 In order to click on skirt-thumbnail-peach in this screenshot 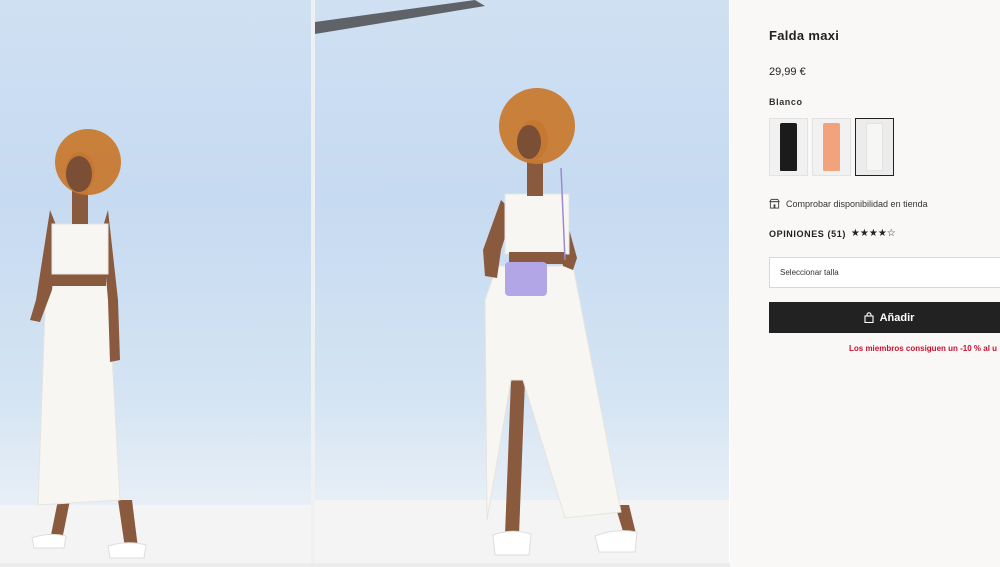, I will do `click(831, 147)`.